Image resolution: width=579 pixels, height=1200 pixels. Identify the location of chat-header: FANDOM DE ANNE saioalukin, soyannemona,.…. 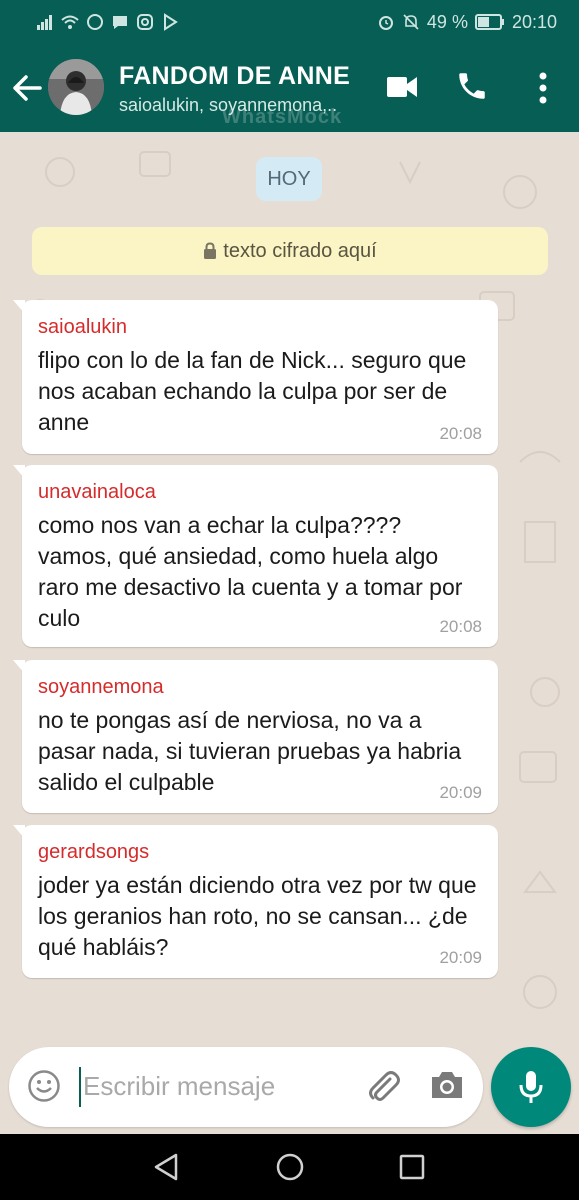
(289, 88).